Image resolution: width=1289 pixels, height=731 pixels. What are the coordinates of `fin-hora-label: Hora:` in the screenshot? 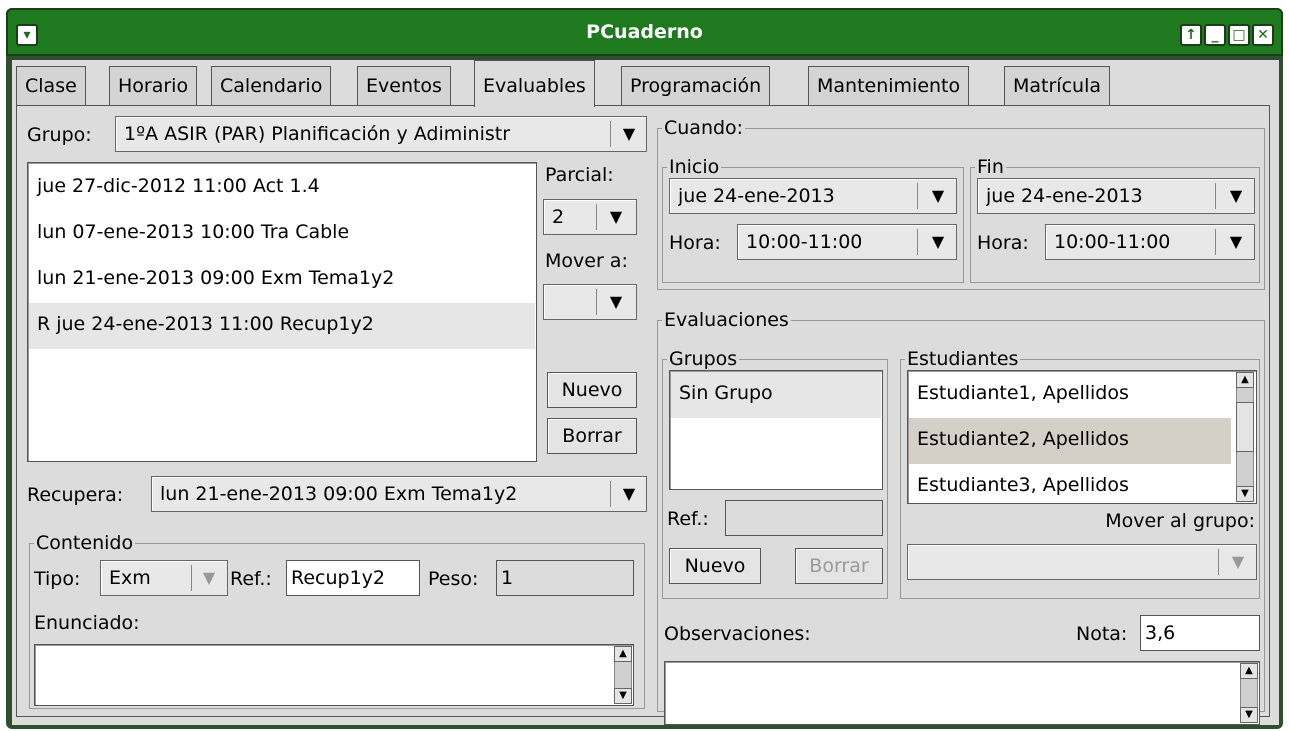 It's located at (1003, 243).